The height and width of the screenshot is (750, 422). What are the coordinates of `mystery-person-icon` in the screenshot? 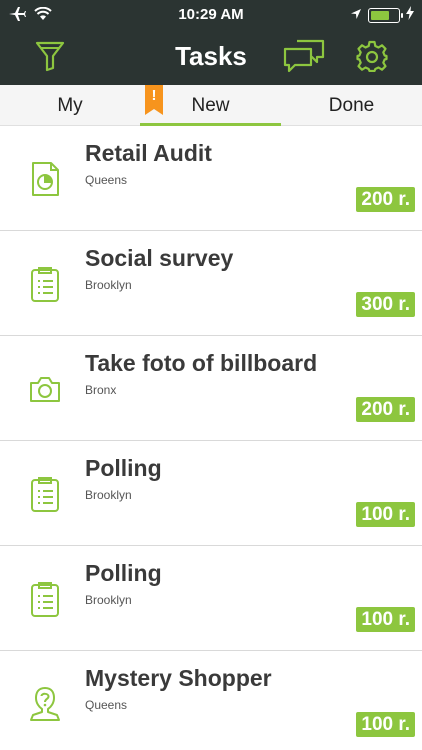 It's located at (45, 704).